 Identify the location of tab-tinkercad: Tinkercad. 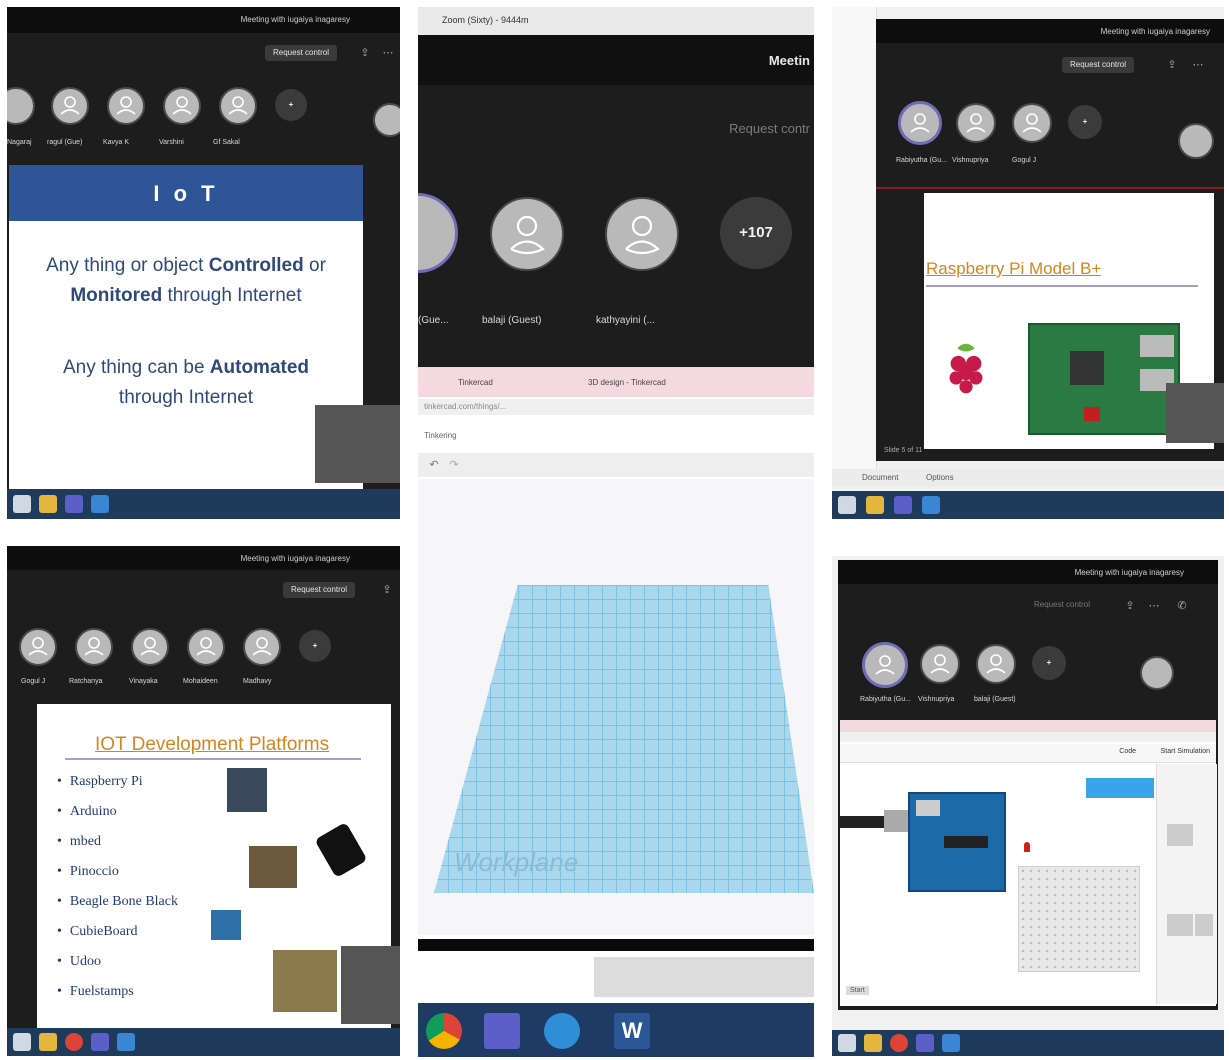
(475, 382).